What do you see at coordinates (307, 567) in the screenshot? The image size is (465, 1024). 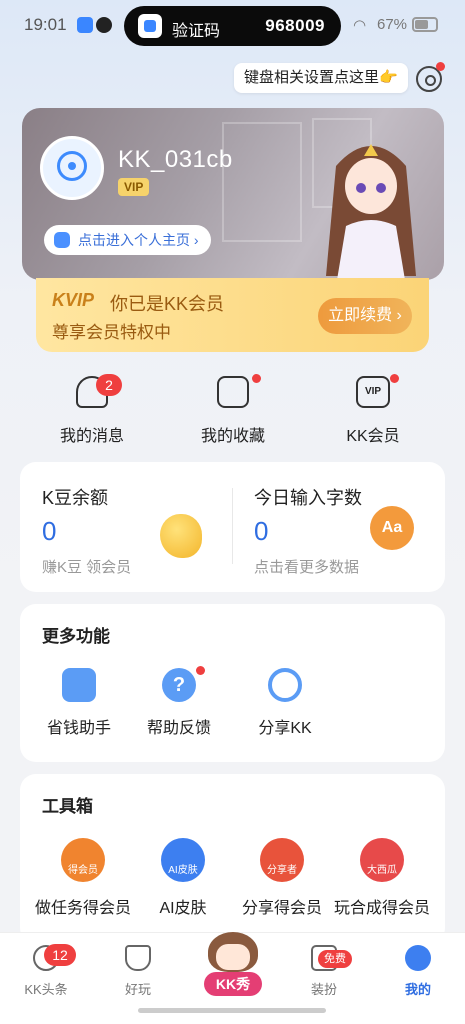 I see `input-count-subtitle: 点击看更多数据` at bounding box center [307, 567].